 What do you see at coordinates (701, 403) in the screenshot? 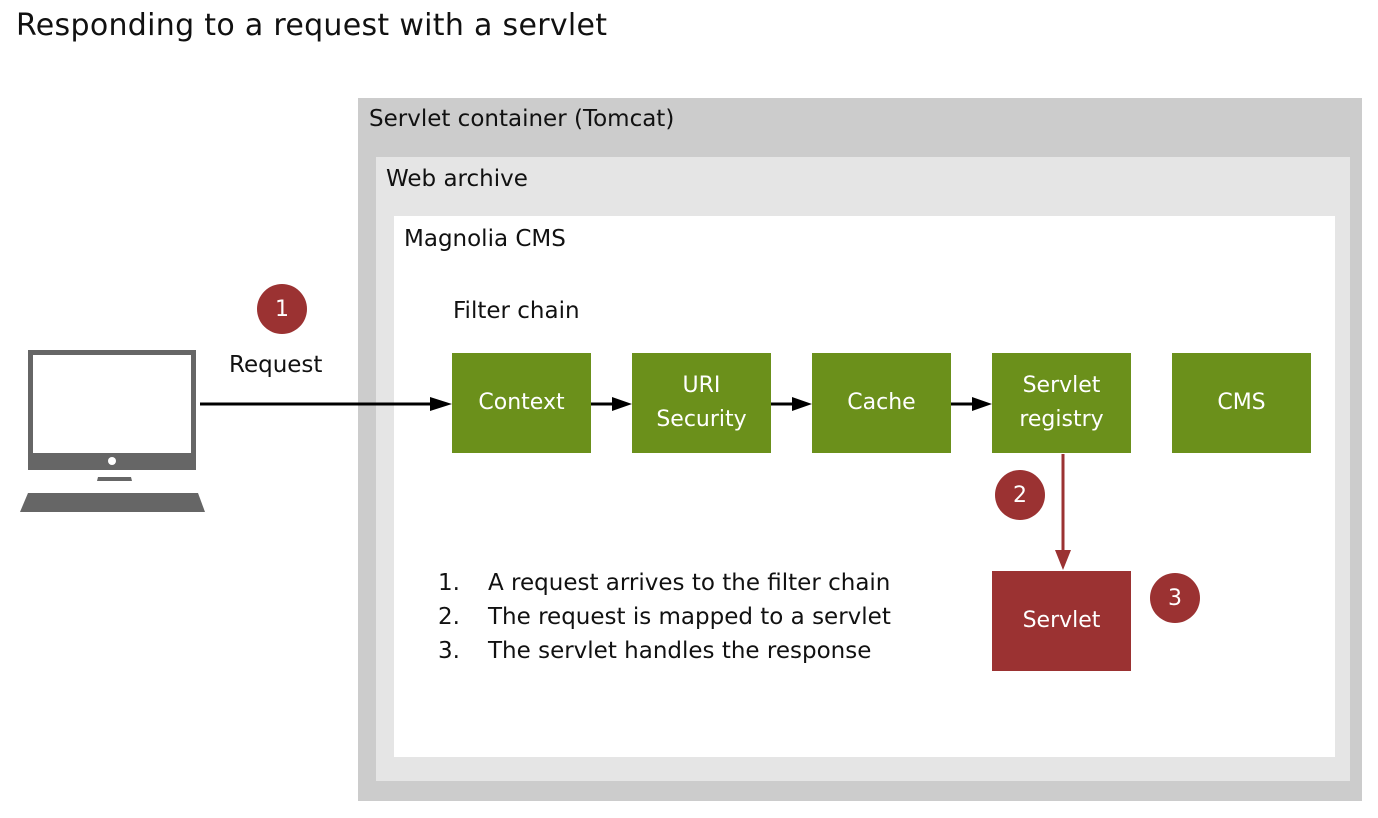
I see `filter-uri-security: URI Security` at bounding box center [701, 403].